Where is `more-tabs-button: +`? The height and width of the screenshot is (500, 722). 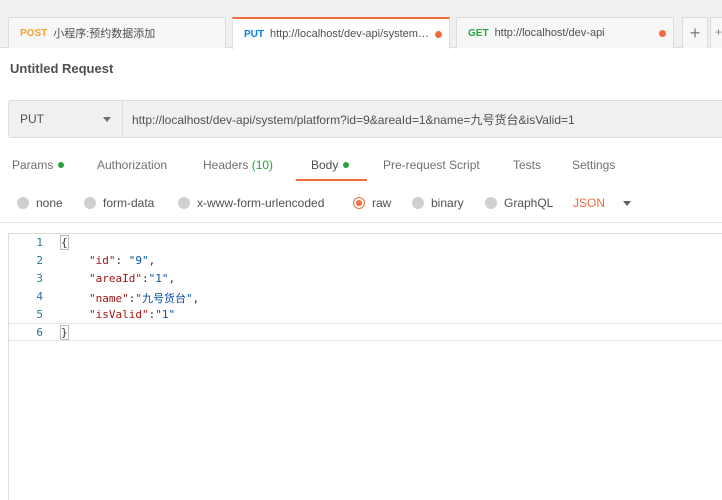 more-tabs-button: + is located at coordinates (716, 32).